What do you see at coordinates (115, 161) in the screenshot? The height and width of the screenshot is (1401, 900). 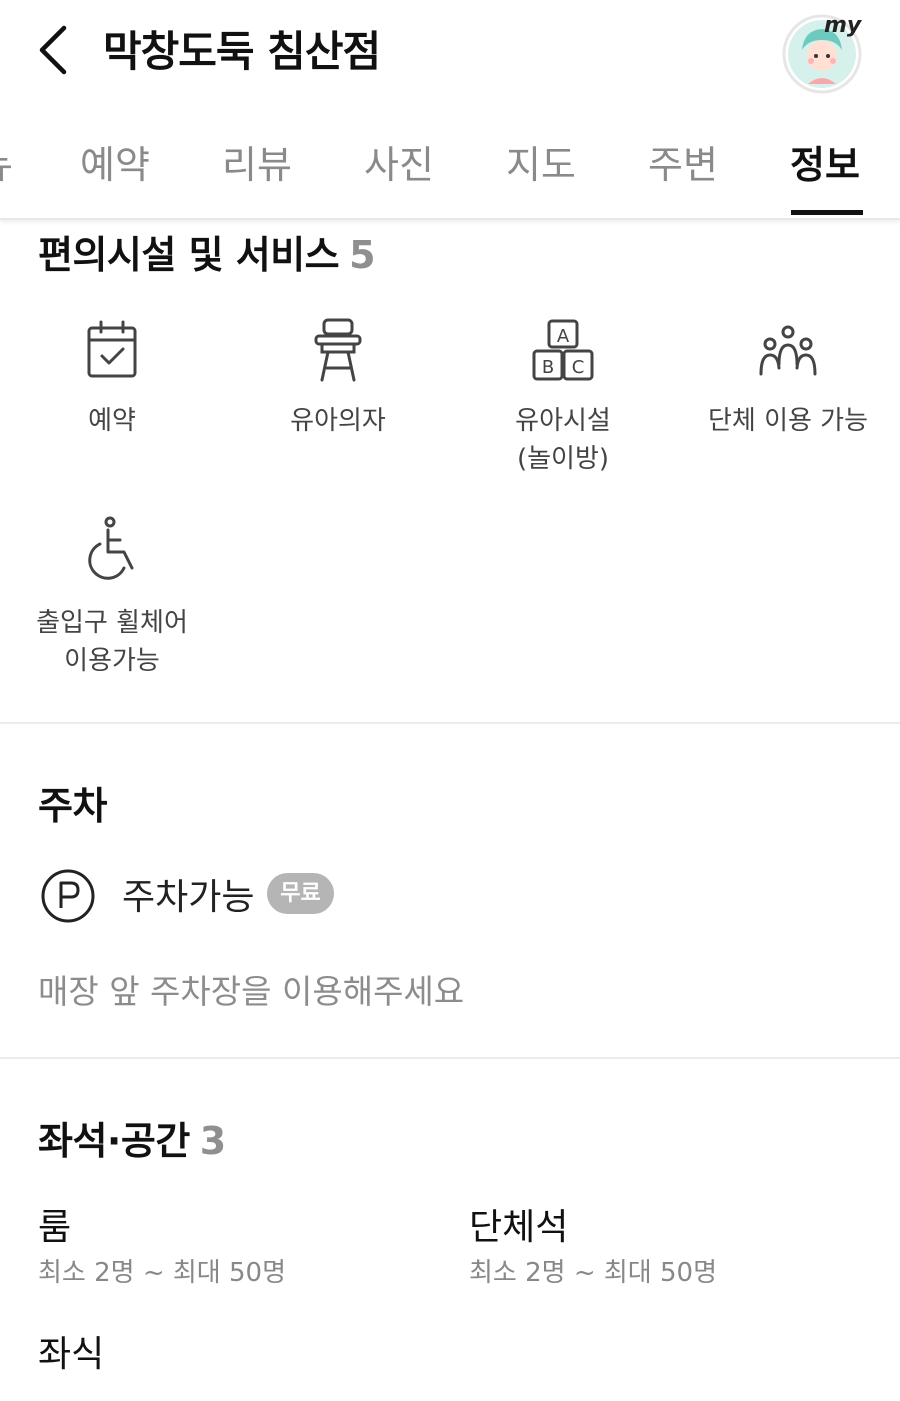 I see `tab-reservation: 예약` at bounding box center [115, 161].